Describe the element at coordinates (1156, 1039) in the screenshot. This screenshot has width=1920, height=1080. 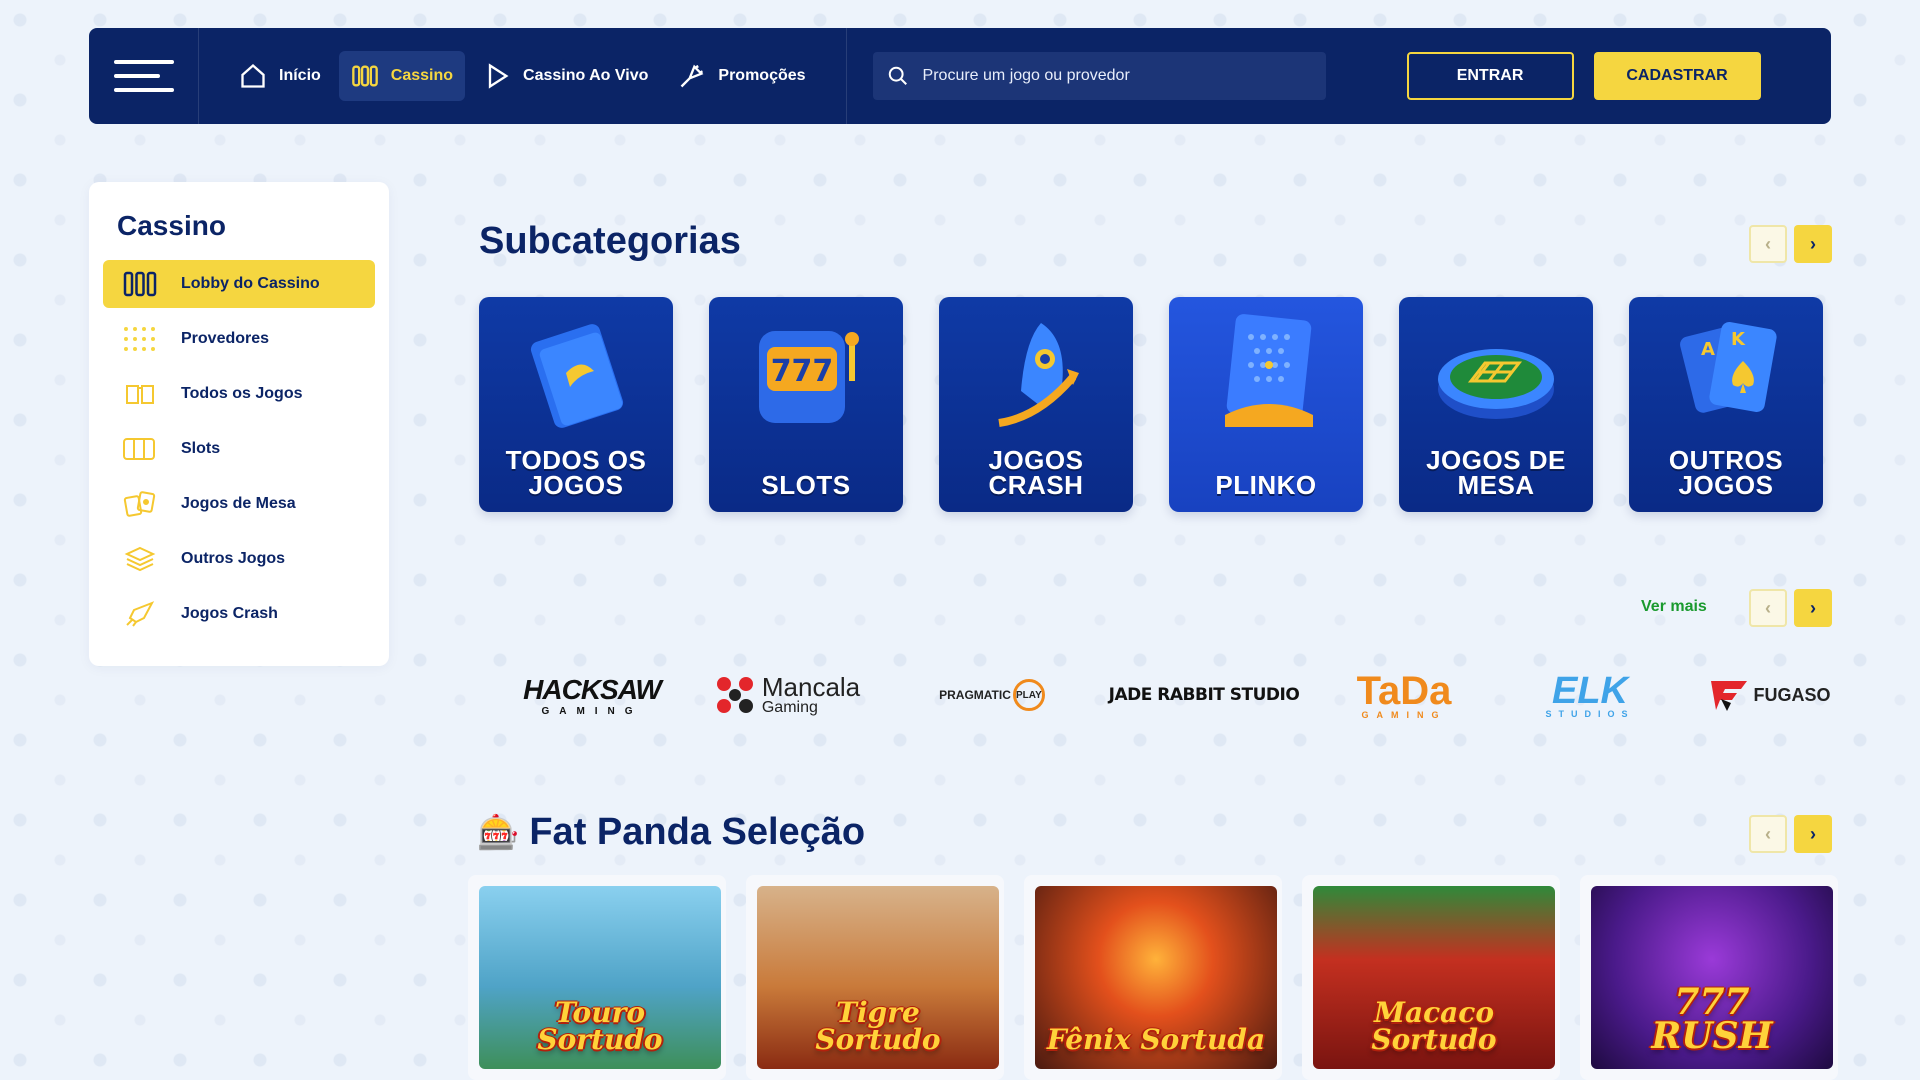
I see `game-title-line2: Fênix Sortuda` at that location.